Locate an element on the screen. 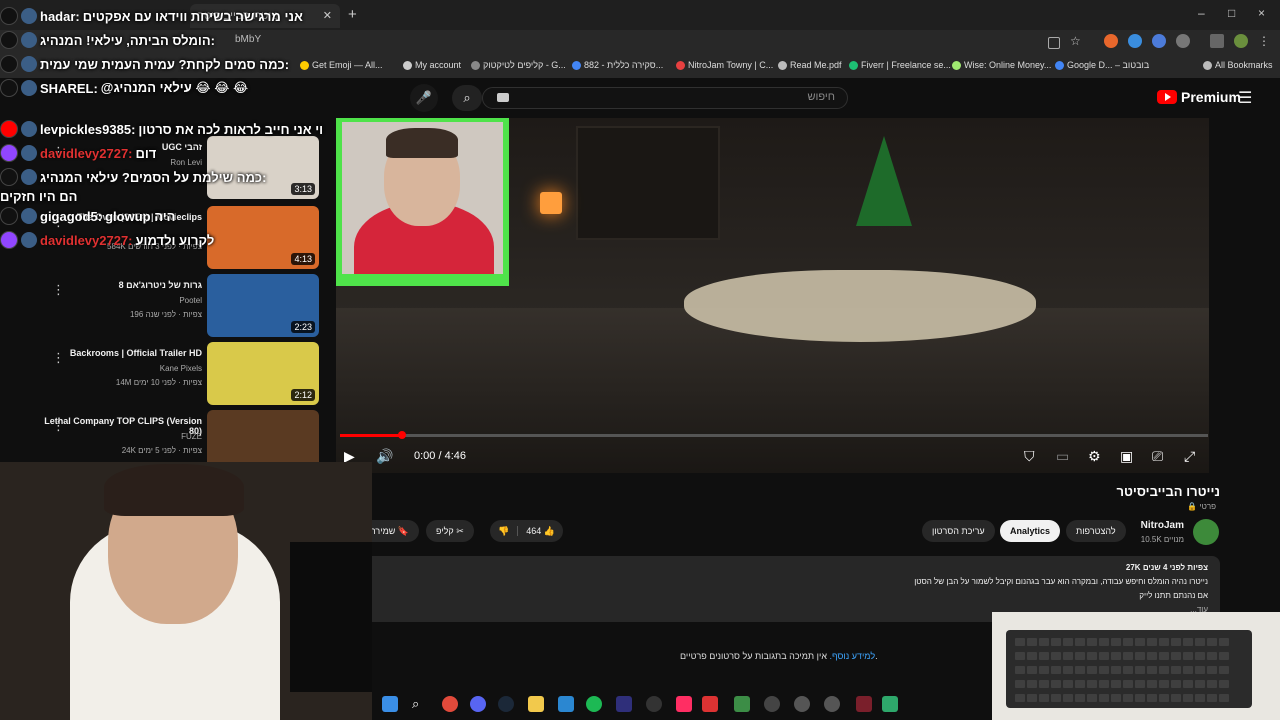 The image size is (1280, 720). chat-text: הם היו חזקים is located at coordinates (39, 196).